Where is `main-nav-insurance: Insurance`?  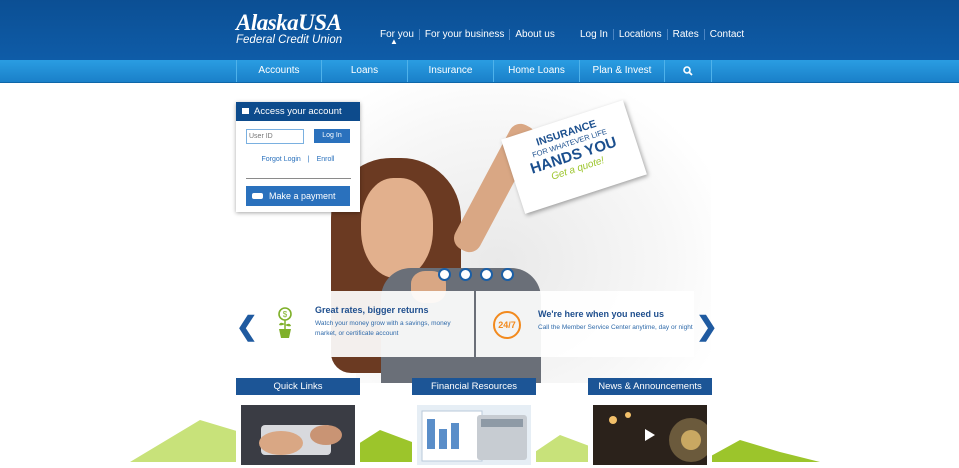
main-nav-insurance: Insurance is located at coordinates (450, 71).